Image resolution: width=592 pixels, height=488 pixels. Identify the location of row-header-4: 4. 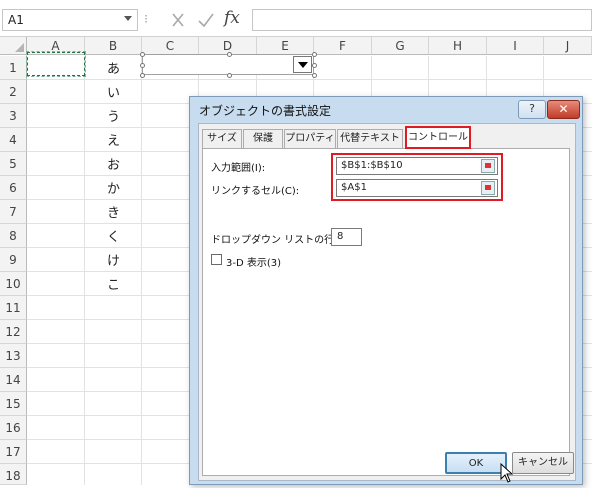
(13, 140).